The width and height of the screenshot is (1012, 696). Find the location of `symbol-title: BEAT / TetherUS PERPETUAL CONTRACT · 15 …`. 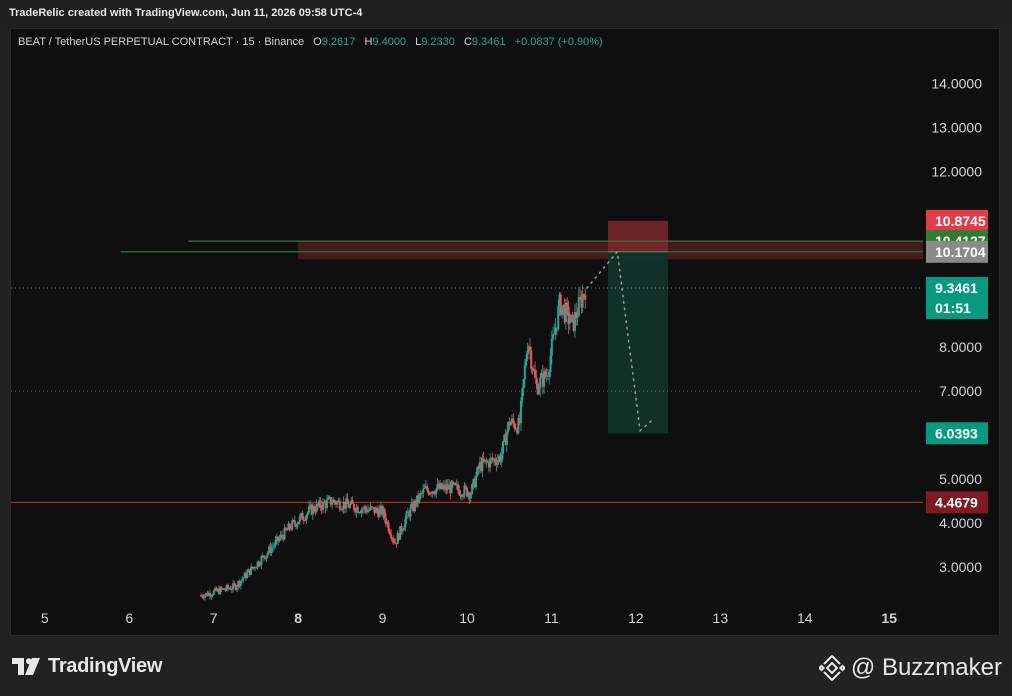

symbol-title: BEAT / TetherUS PERPETUAL CONTRACT · 15 … is located at coordinates (161, 42).